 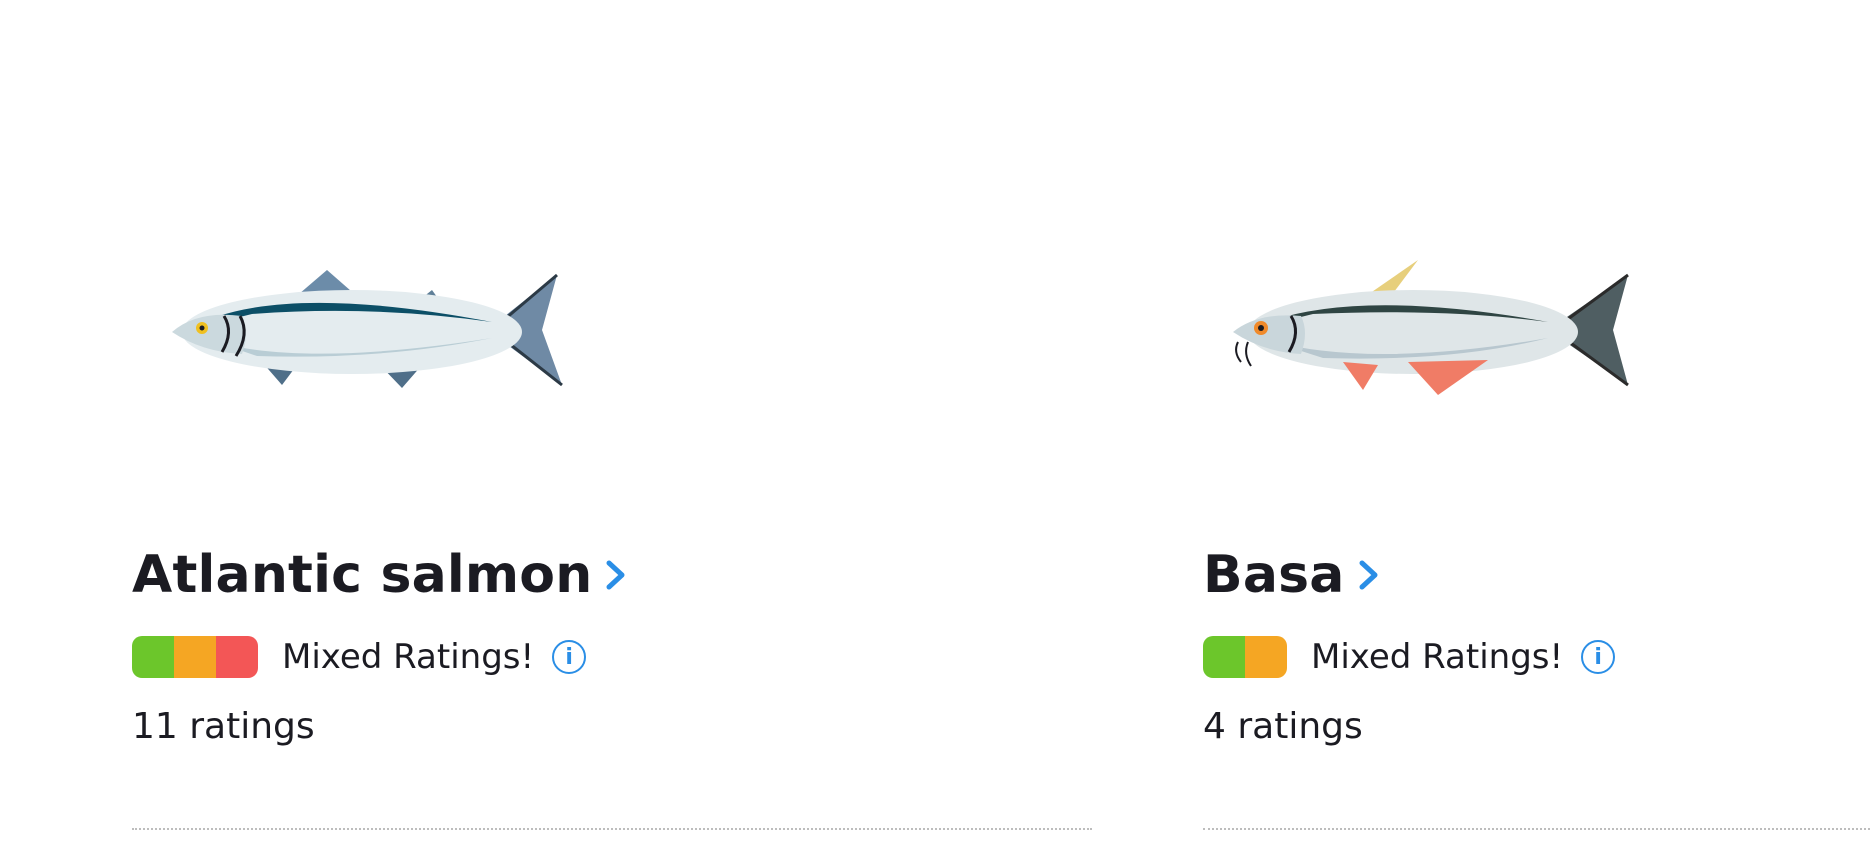 I want to click on fish-name: Basa, so click(x=1274, y=575).